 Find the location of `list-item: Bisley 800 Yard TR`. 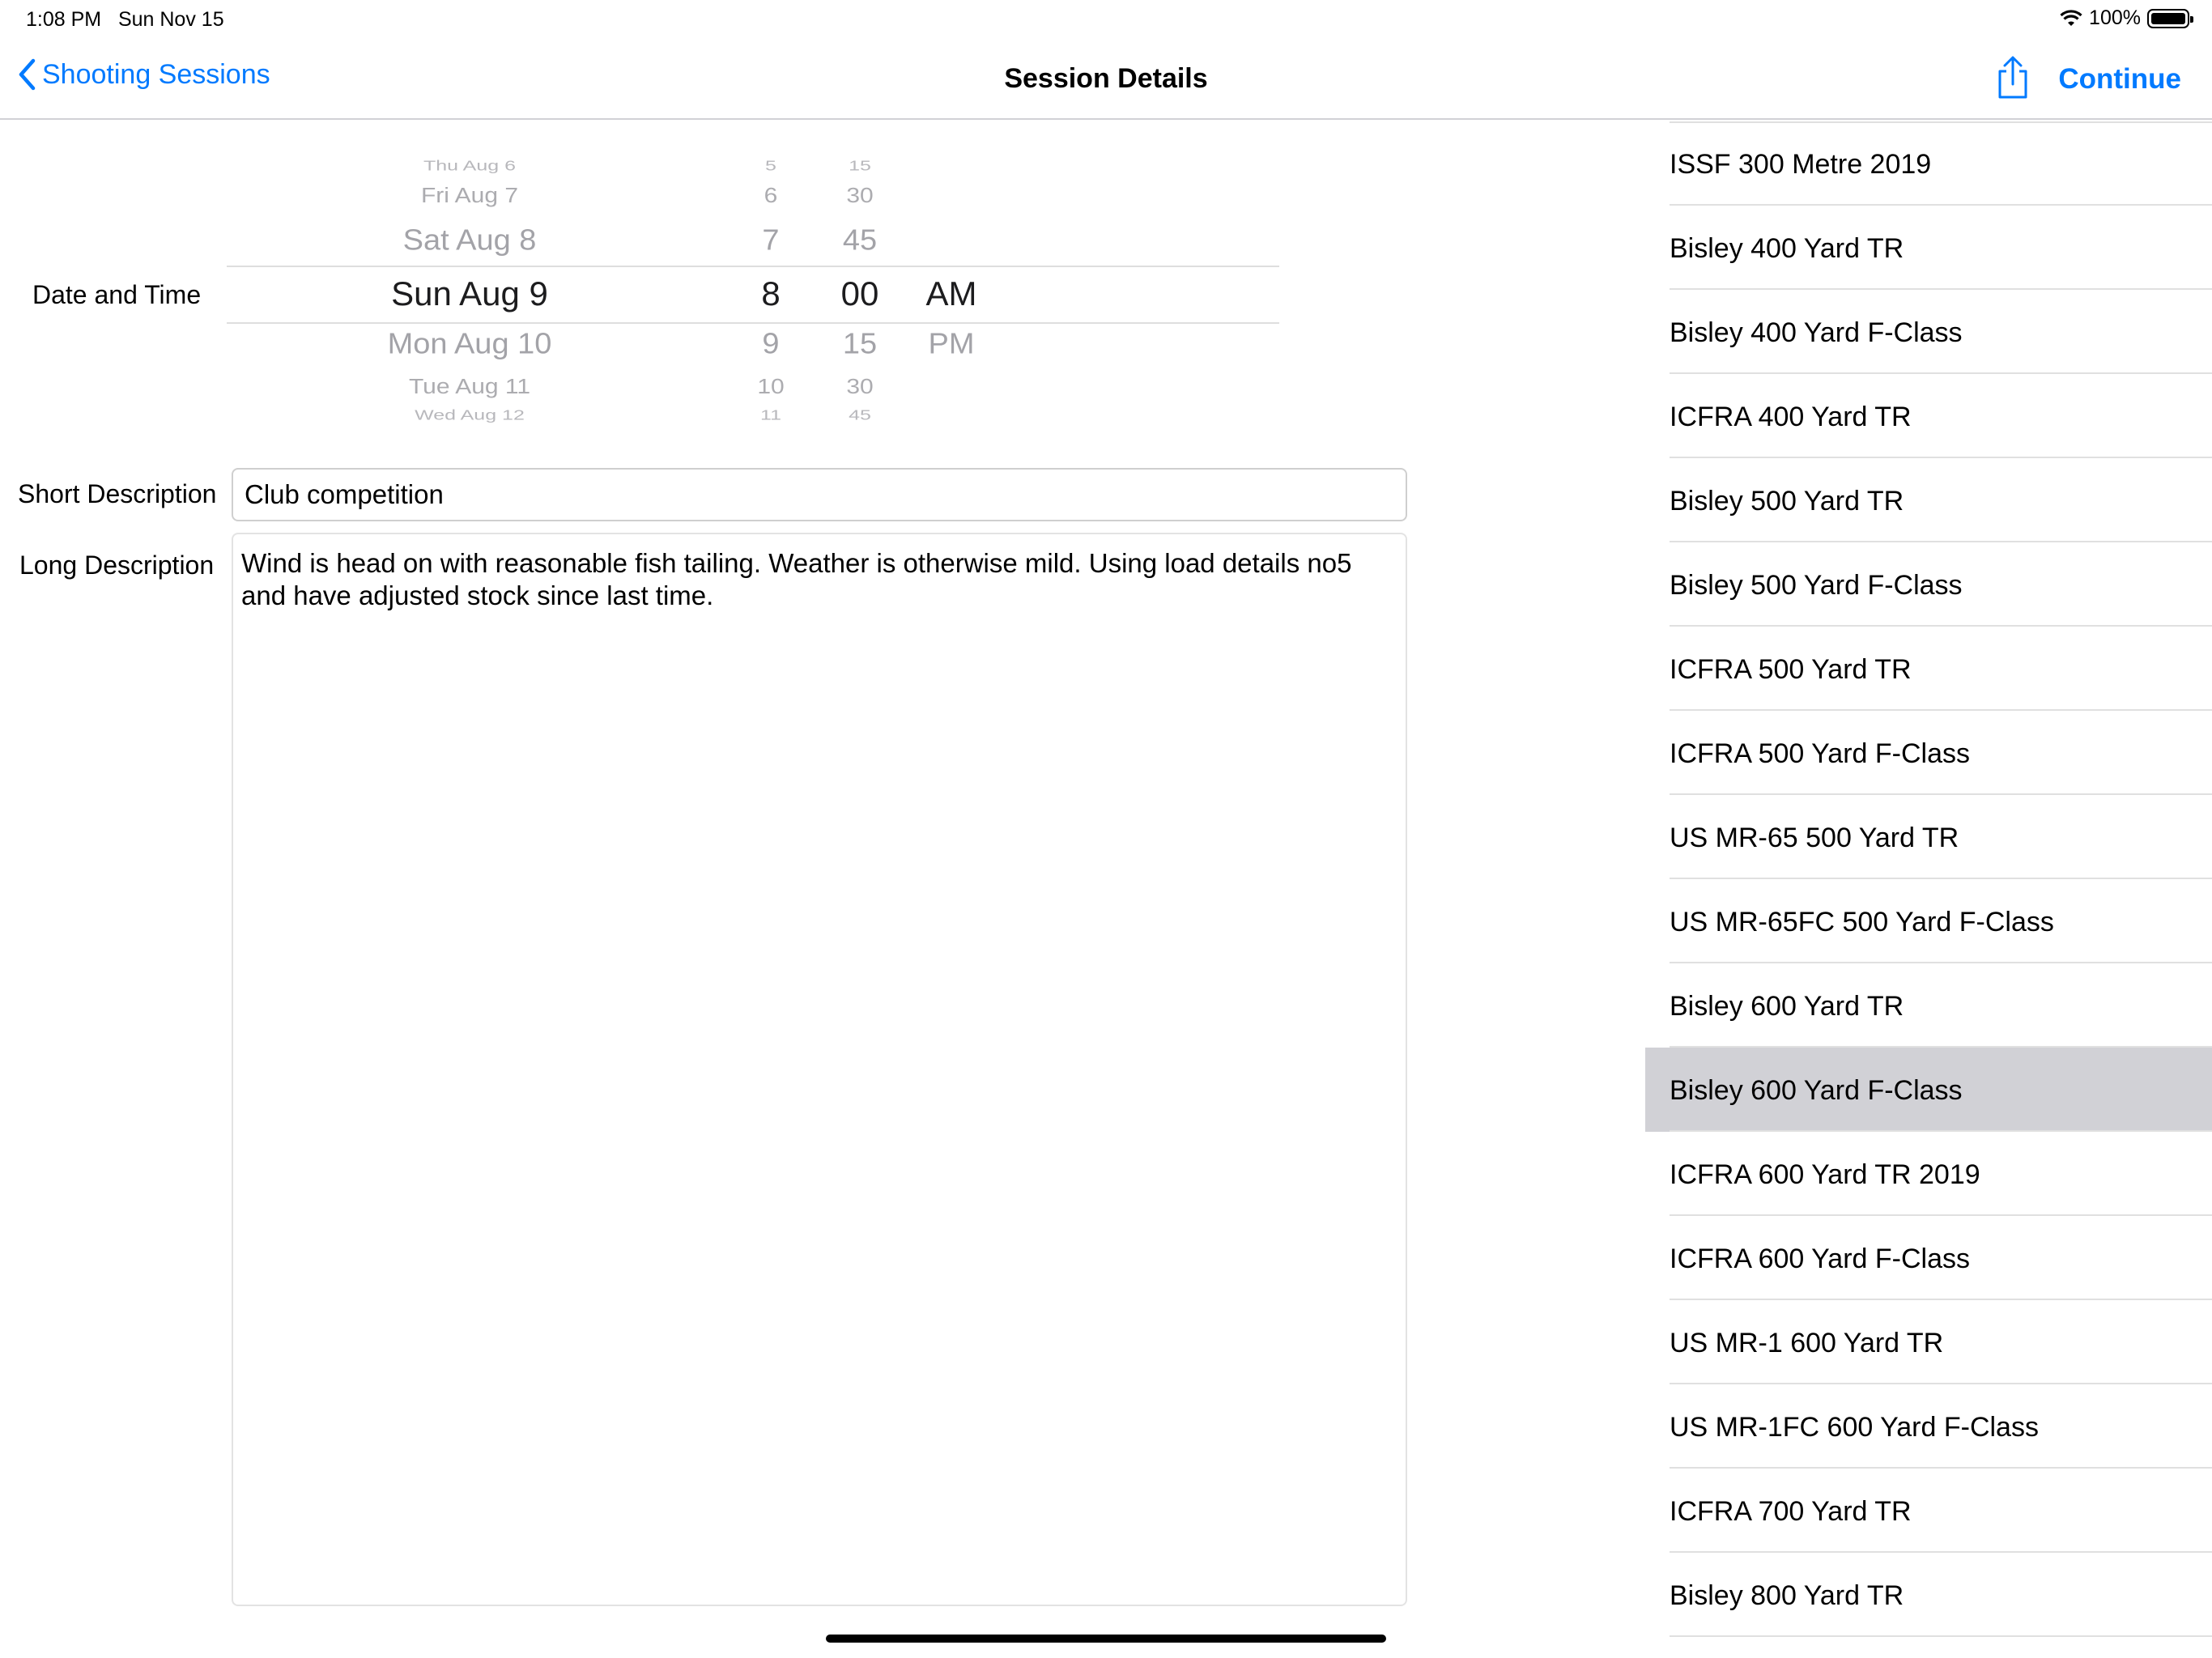

list-item: Bisley 800 Yard TR is located at coordinates (1929, 1595).